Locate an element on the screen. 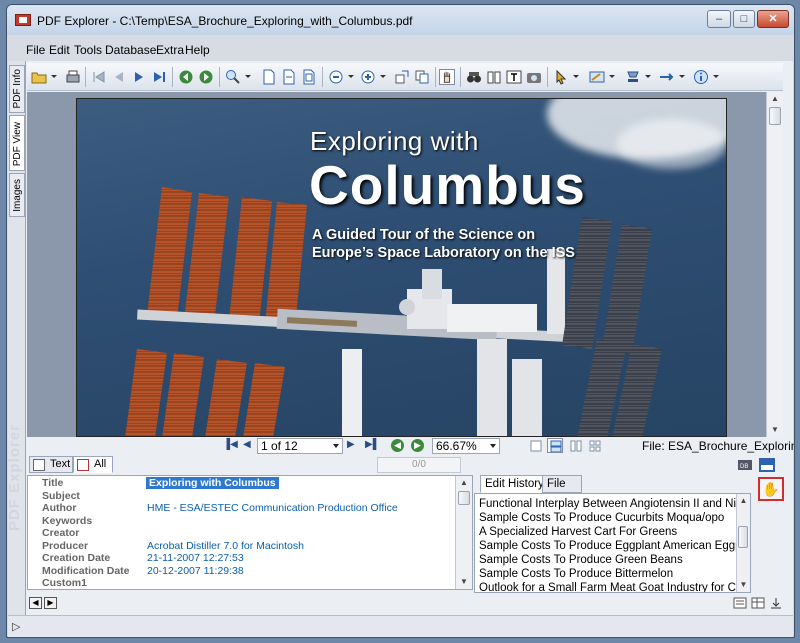 The image size is (800, 643). last-page-icon is located at coordinates (159, 77).